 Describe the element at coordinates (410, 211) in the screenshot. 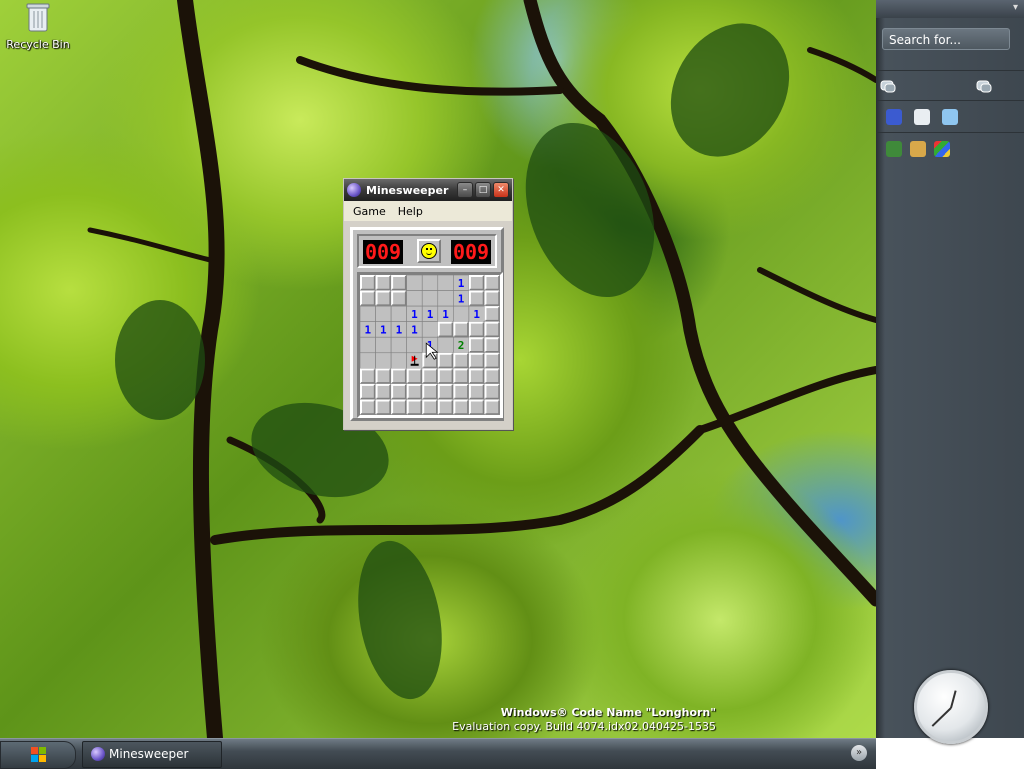

I see `menu-help: Help` at that location.